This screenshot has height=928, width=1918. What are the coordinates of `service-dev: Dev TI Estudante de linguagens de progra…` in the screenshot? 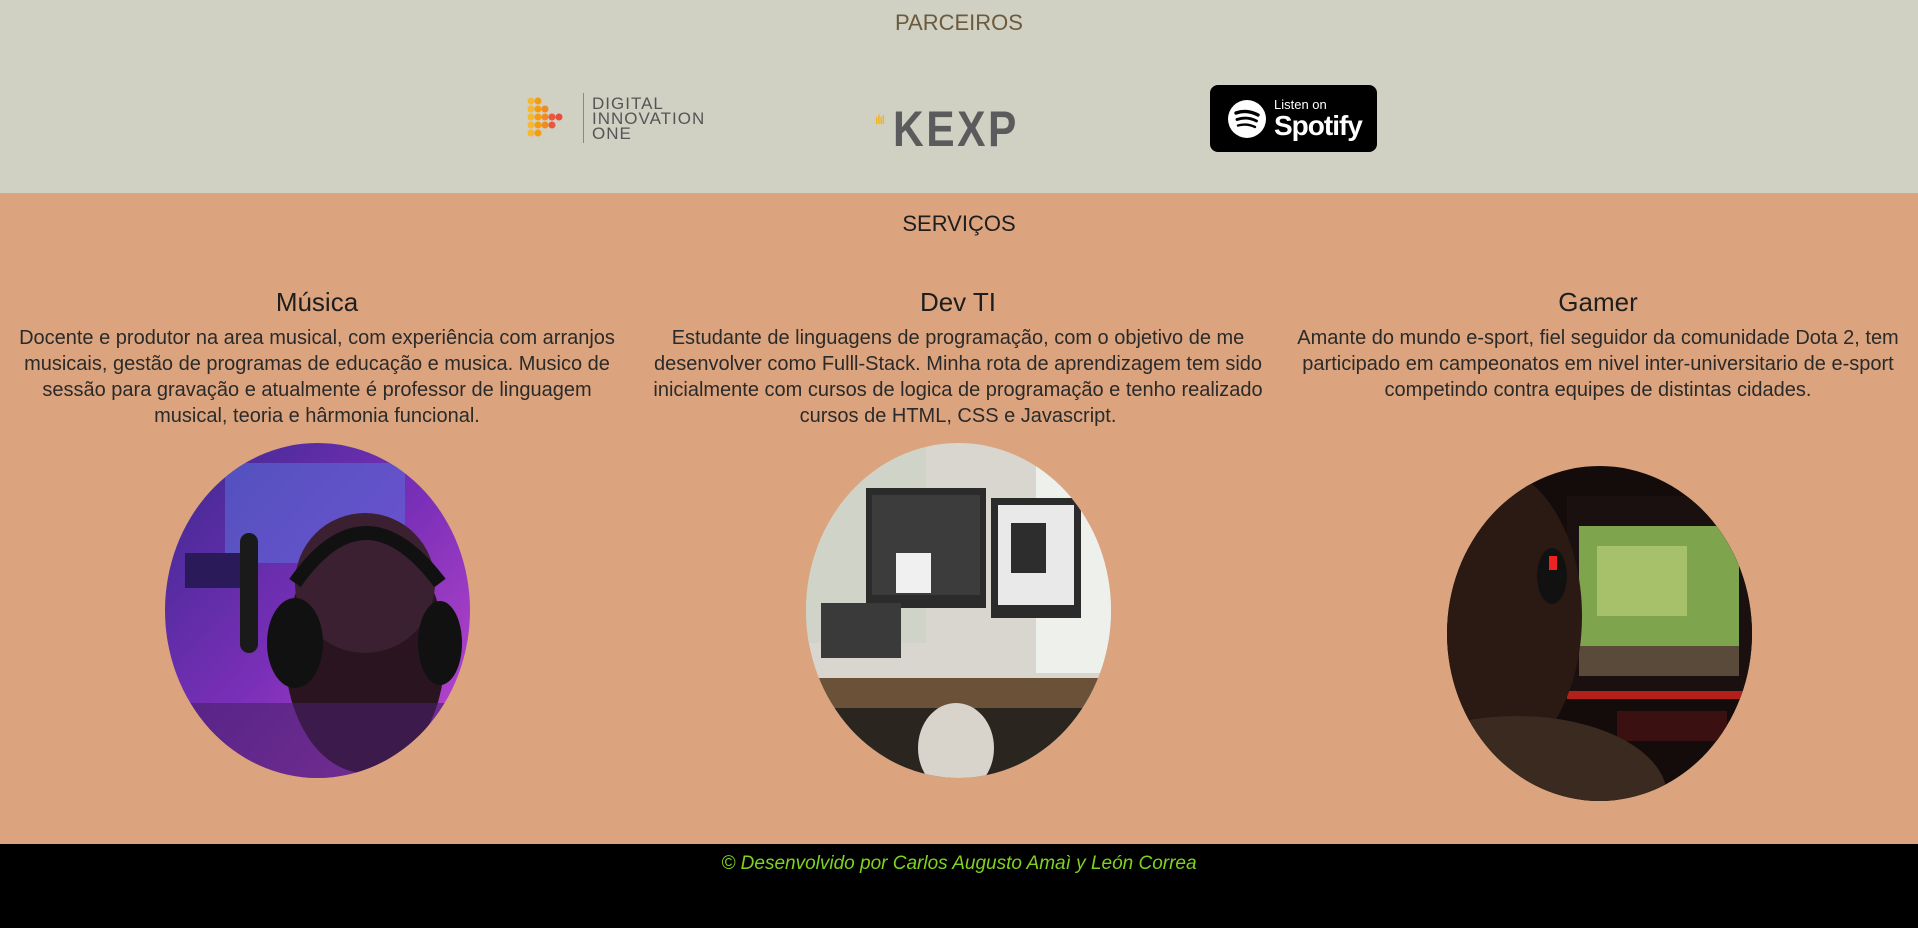 It's located at (958, 358).